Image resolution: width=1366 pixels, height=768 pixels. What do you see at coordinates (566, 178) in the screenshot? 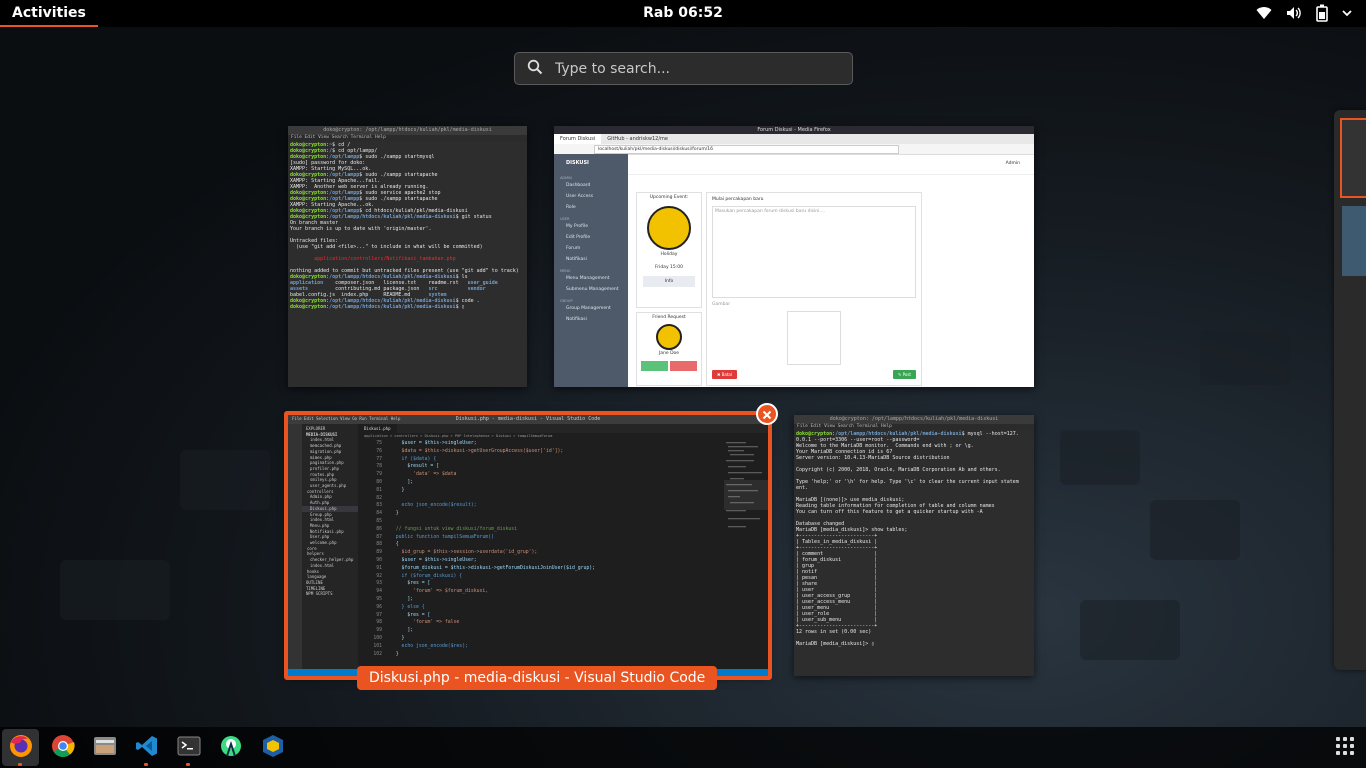
I see `sidebar-section: ADMIN` at bounding box center [566, 178].